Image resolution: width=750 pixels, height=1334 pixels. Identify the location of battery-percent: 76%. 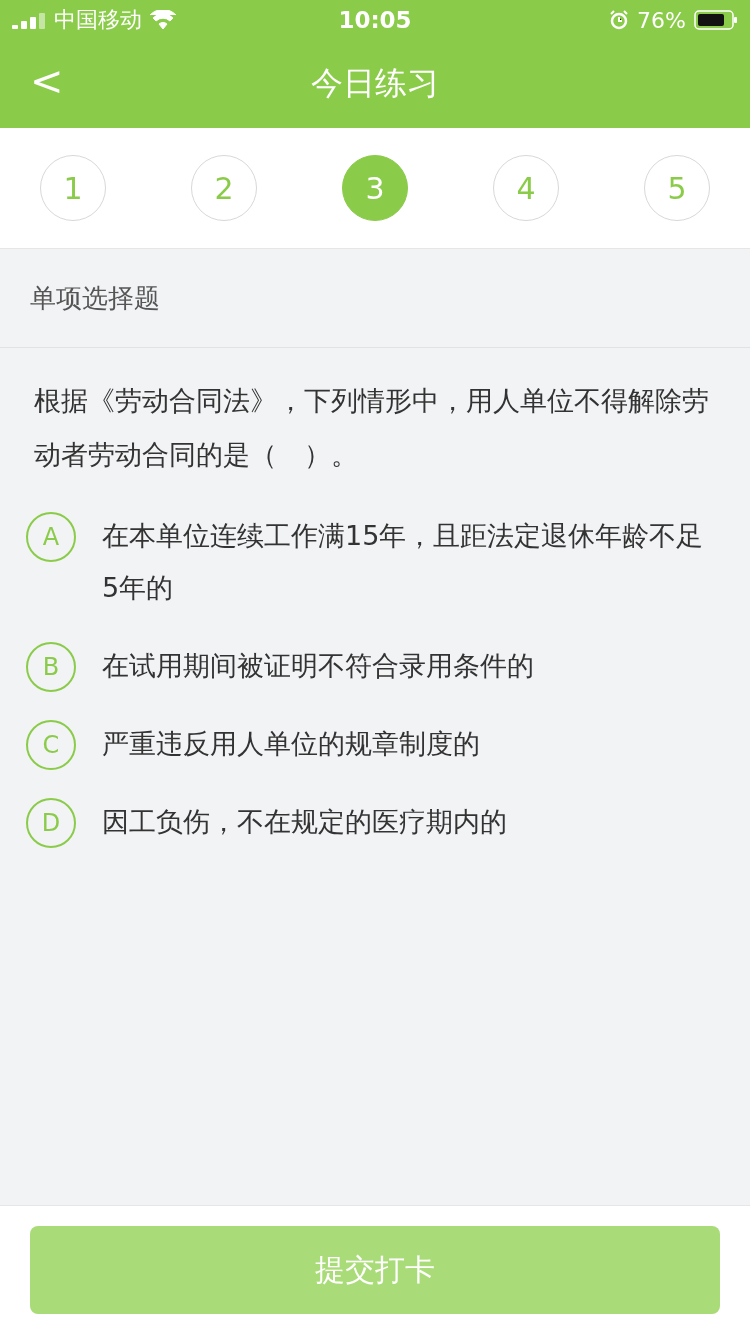
(661, 20).